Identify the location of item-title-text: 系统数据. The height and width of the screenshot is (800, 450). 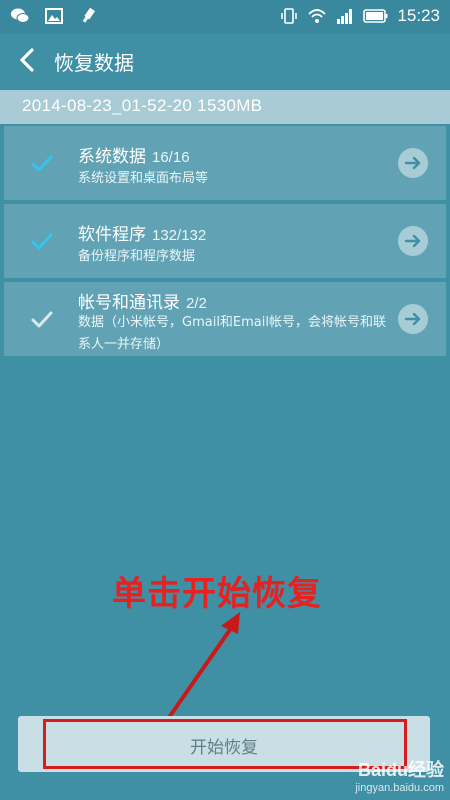
(112, 157).